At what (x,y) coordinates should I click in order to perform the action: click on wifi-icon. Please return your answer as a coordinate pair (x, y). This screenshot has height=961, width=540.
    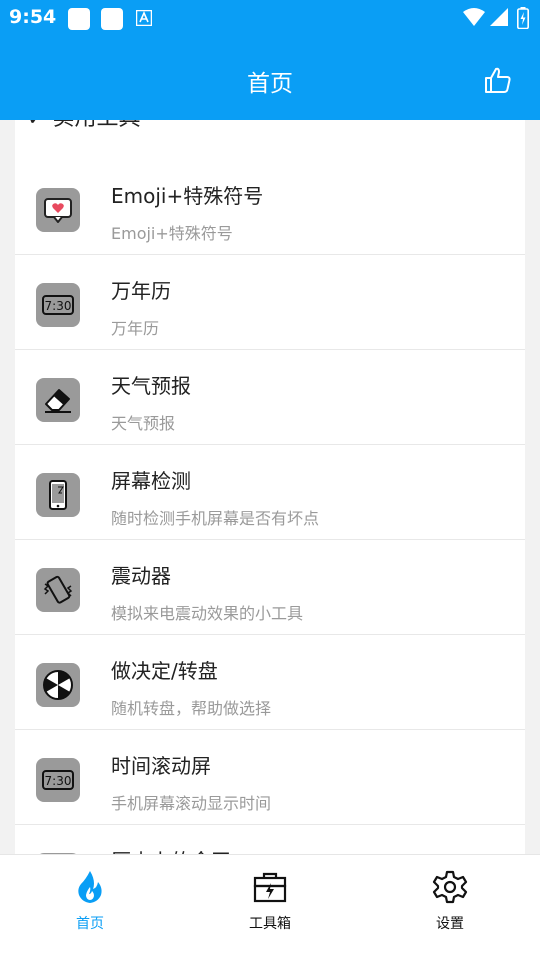
    Looking at the image, I should click on (474, 17).